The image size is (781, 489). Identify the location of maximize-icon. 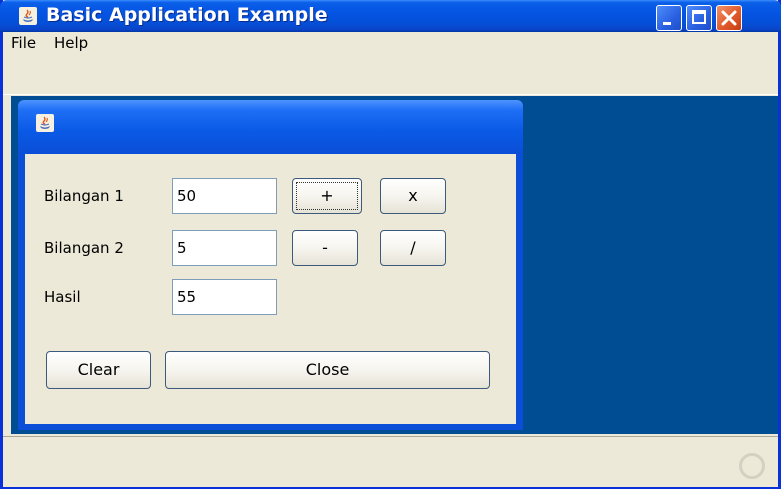
(699, 17).